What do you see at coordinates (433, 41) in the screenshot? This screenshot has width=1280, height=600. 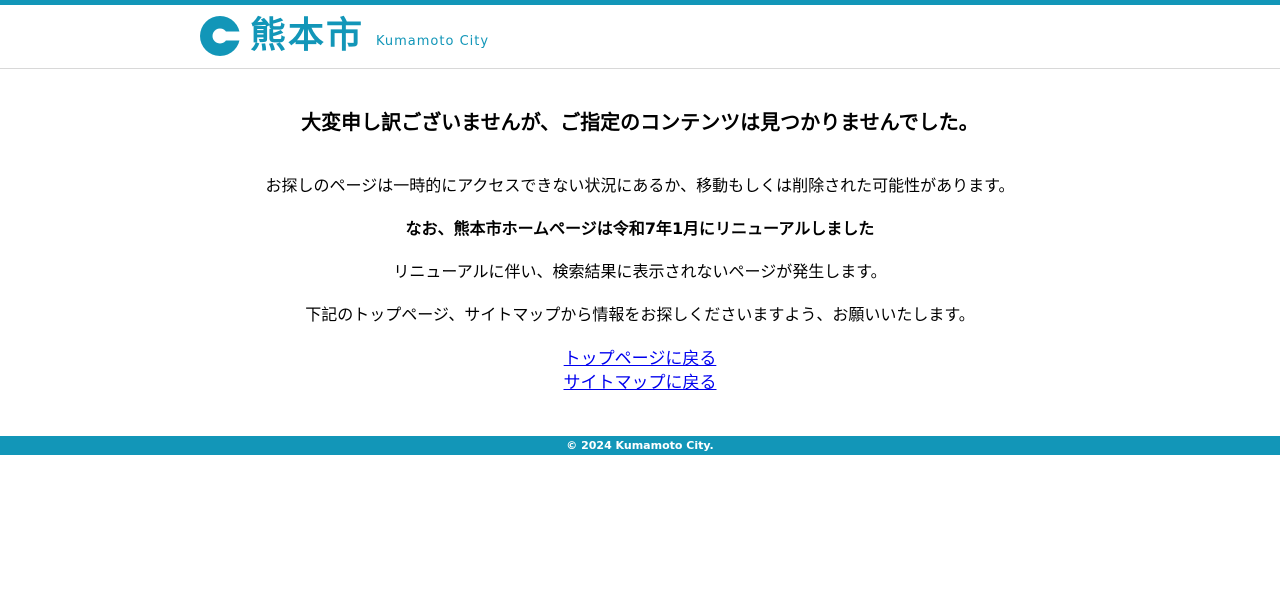 I see `logo-roman-text: Kumamoto City` at bounding box center [433, 41].